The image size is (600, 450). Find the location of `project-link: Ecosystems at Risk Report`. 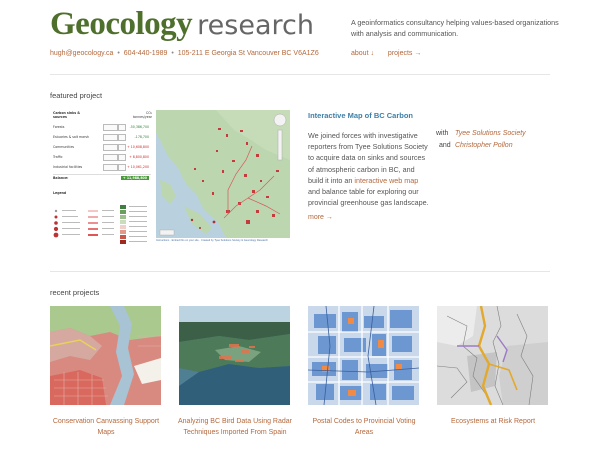

project-link: Ecosystems at Risk Report is located at coordinates (493, 421).